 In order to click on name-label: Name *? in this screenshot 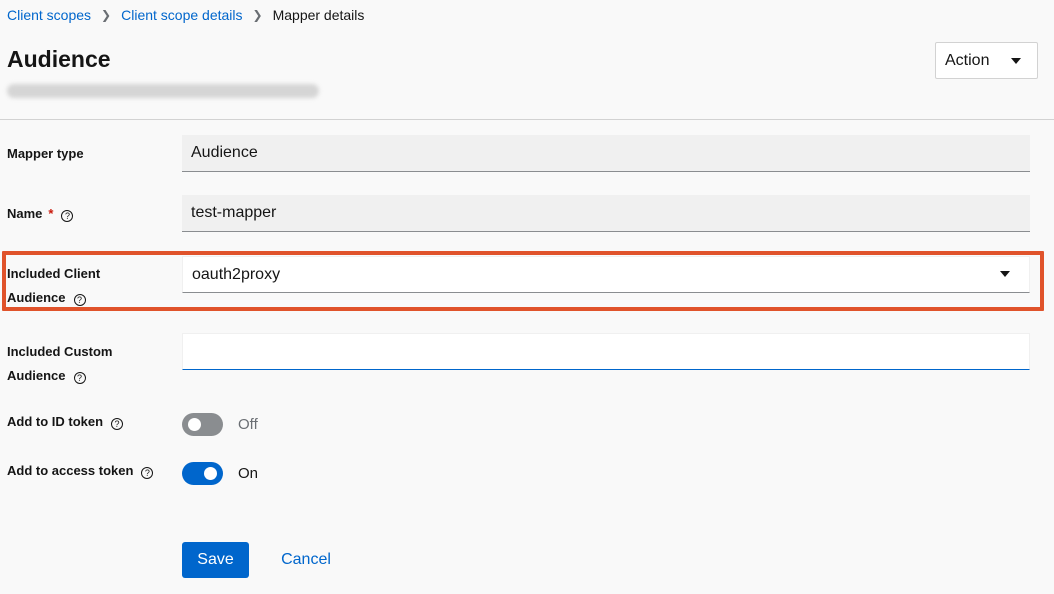, I will do `click(40, 214)`.